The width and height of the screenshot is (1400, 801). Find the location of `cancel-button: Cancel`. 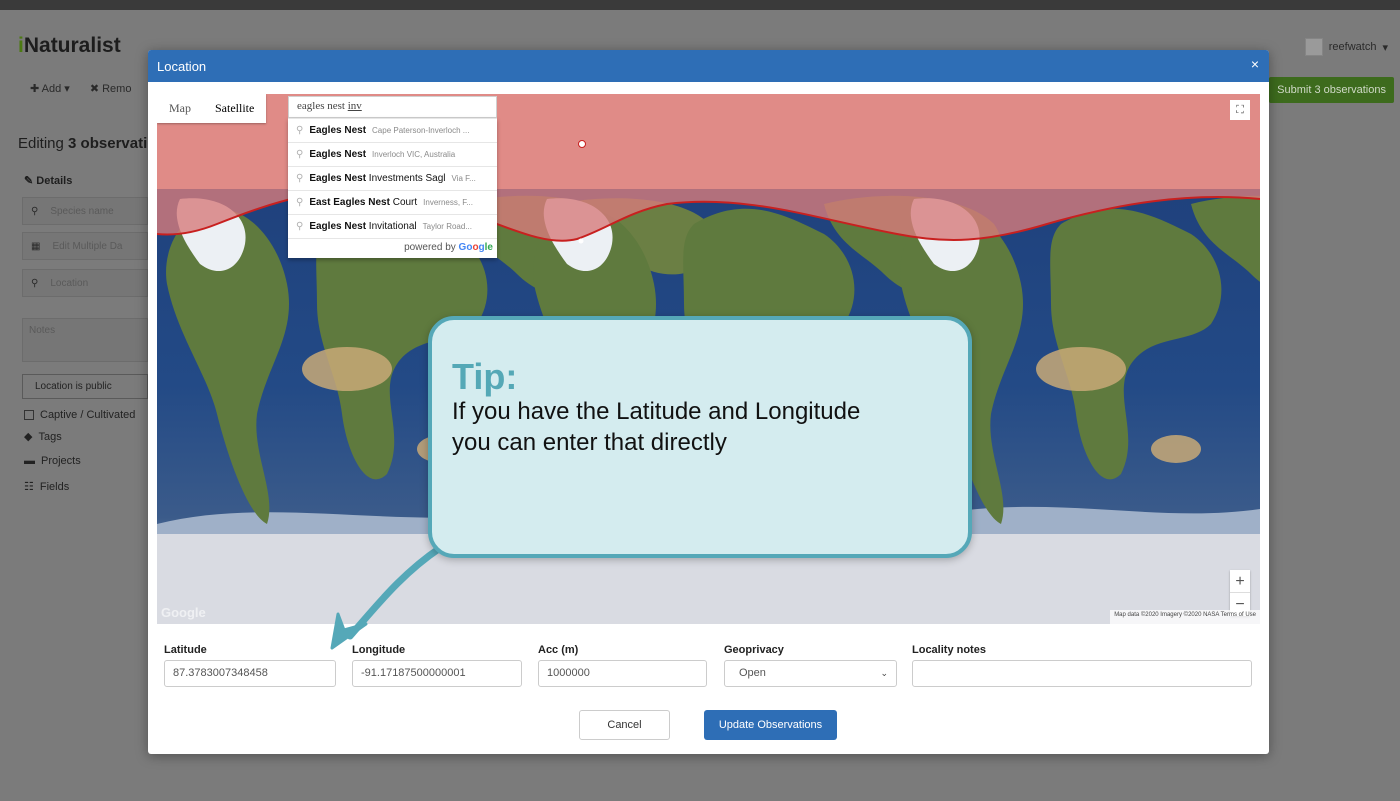

cancel-button: Cancel is located at coordinates (624, 725).